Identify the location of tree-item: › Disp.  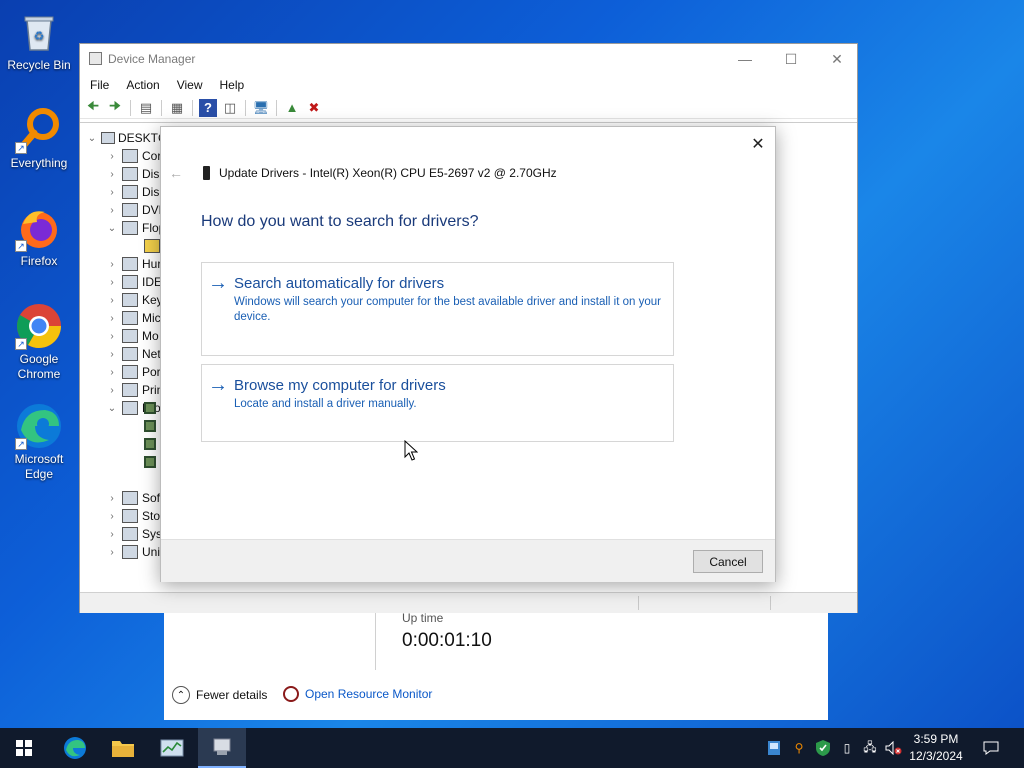
(136, 192).